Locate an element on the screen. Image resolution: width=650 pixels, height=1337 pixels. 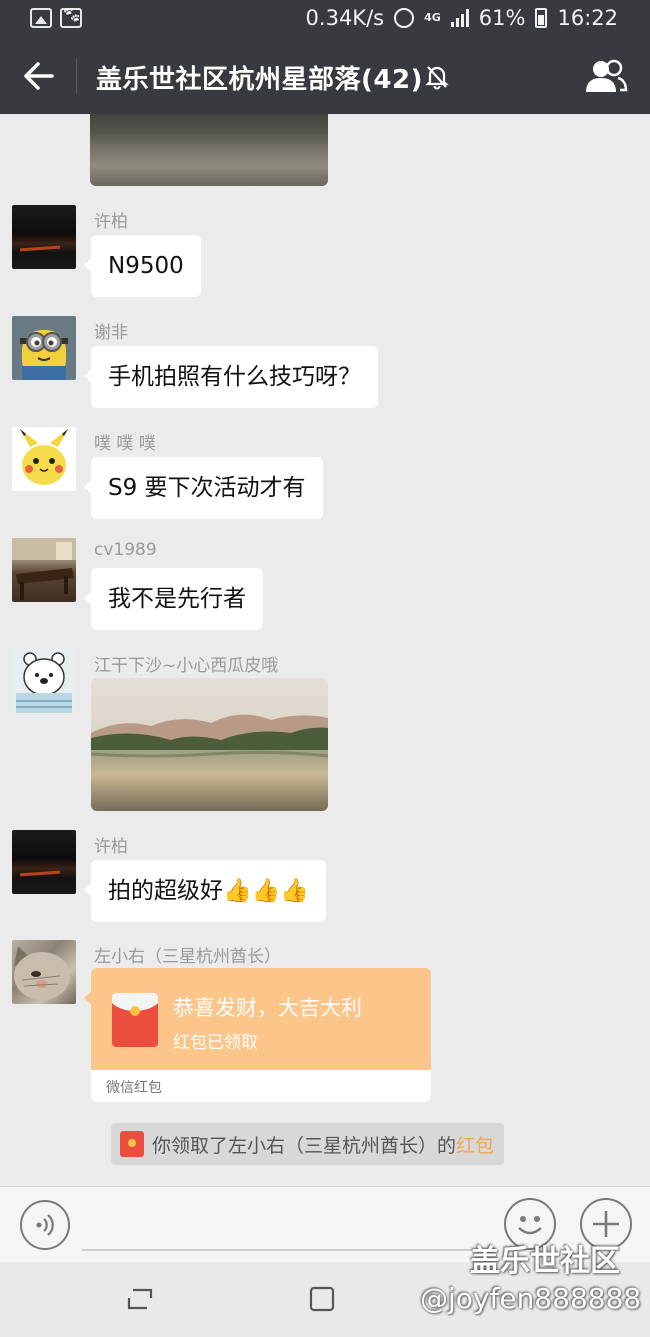
status-bar: 0.34K/s 4G 61% 16:22 is located at coordinates (325, 19).